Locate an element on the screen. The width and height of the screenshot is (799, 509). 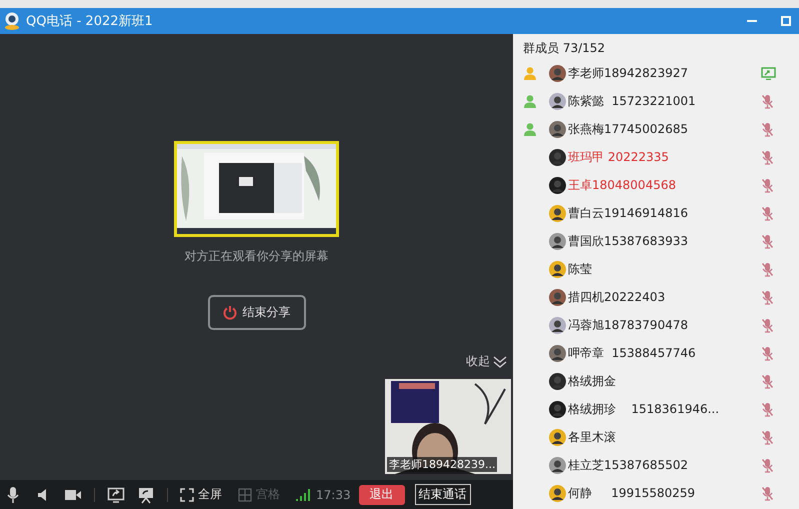
projector-icon is located at coordinates (146, 495).